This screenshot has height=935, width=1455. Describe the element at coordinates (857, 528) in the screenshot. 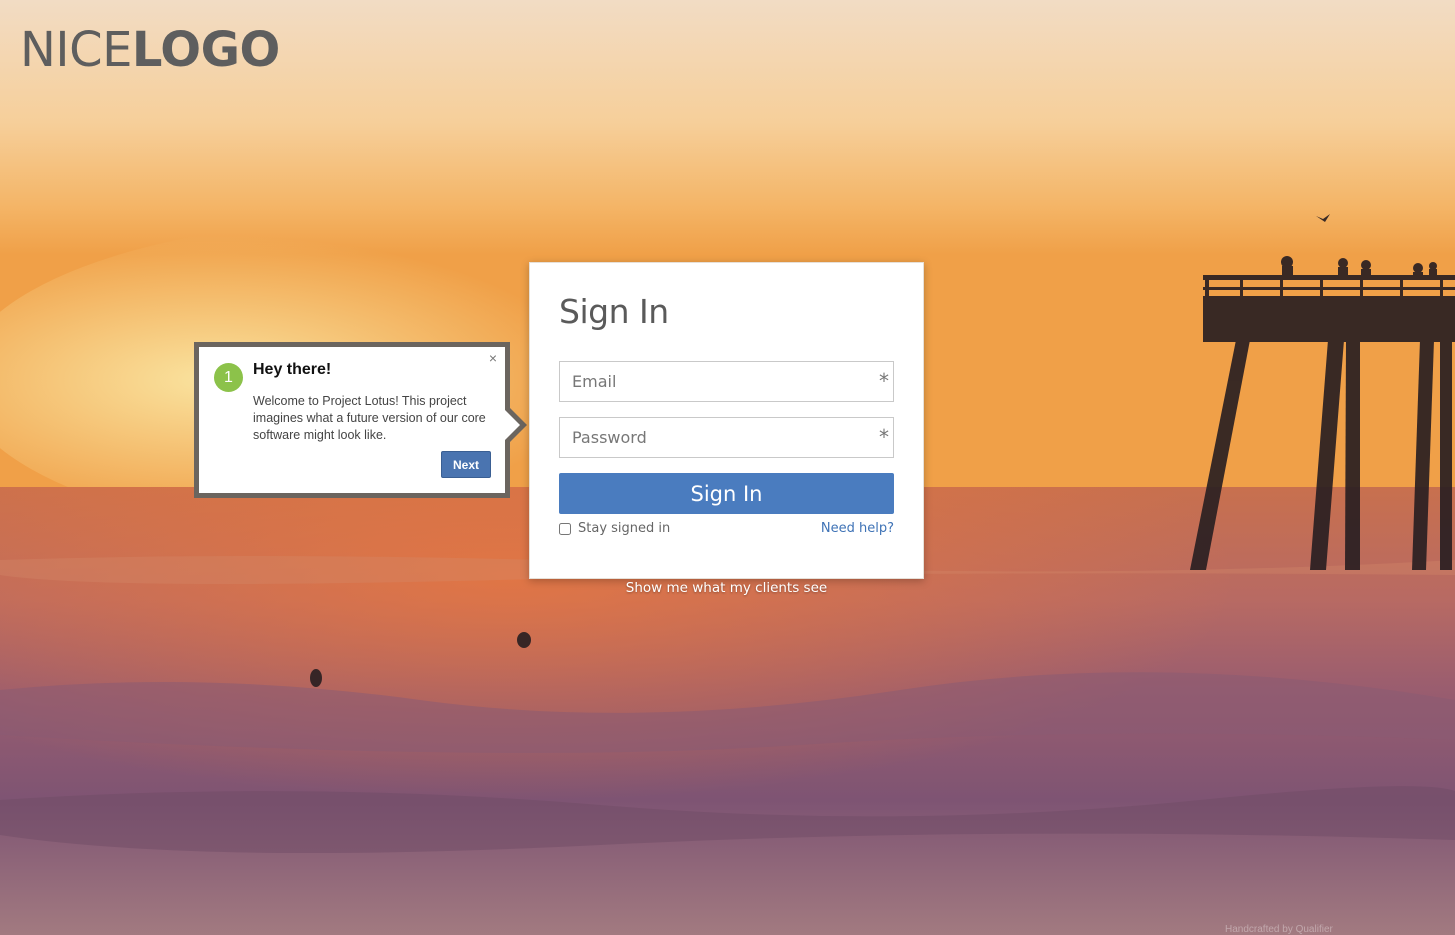

I see `need-help-link: Need help?` at that location.